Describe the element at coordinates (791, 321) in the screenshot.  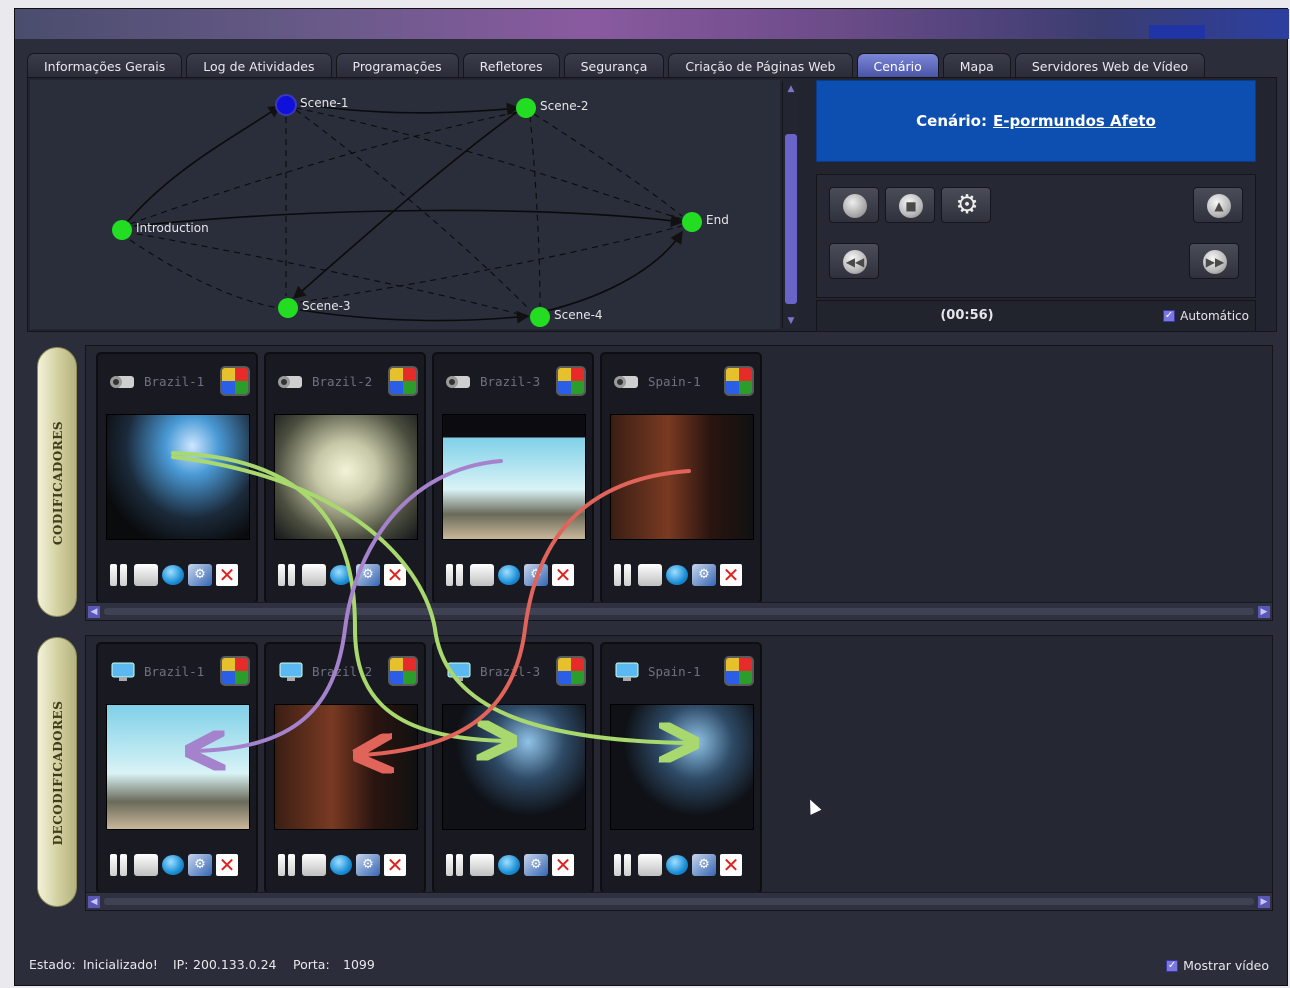
I see `scroll-down-arrow: ▼` at that location.